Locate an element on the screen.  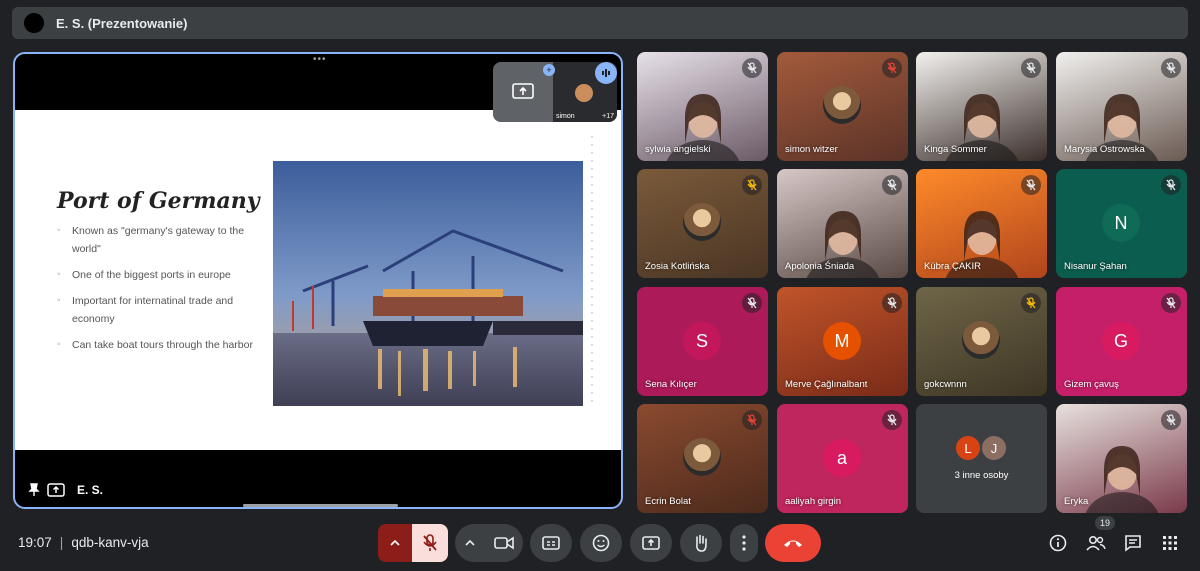
camera-options-button is located at coordinates (470, 543).